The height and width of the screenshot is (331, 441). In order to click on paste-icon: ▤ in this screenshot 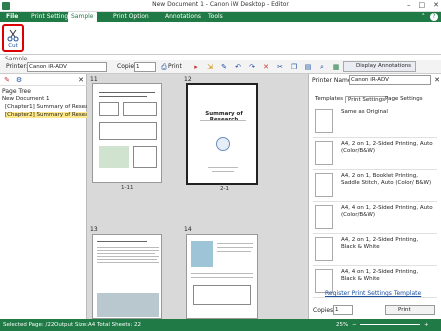, I will do `click(308, 67)`.